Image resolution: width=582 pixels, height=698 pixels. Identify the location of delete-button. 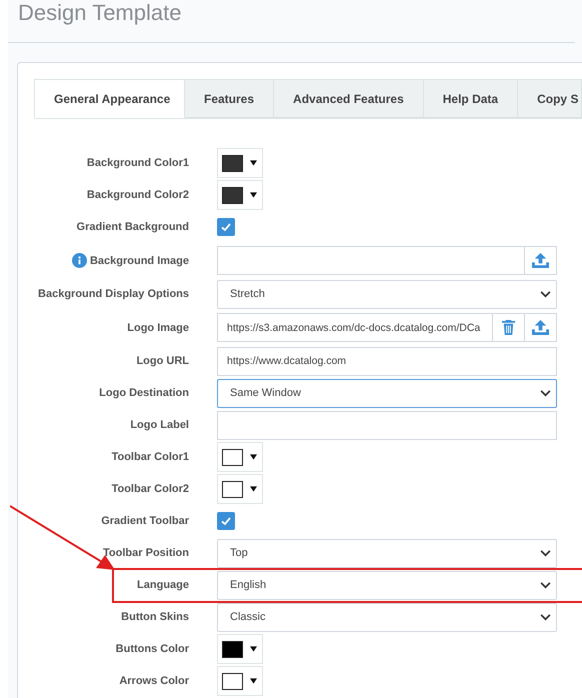
(509, 327).